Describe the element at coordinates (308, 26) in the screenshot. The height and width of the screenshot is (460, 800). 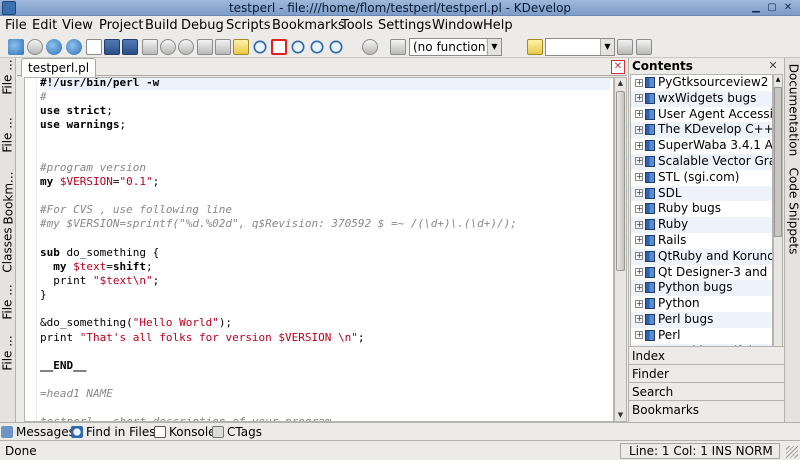
I see `menu-bookmarks: Bookmarks` at that location.